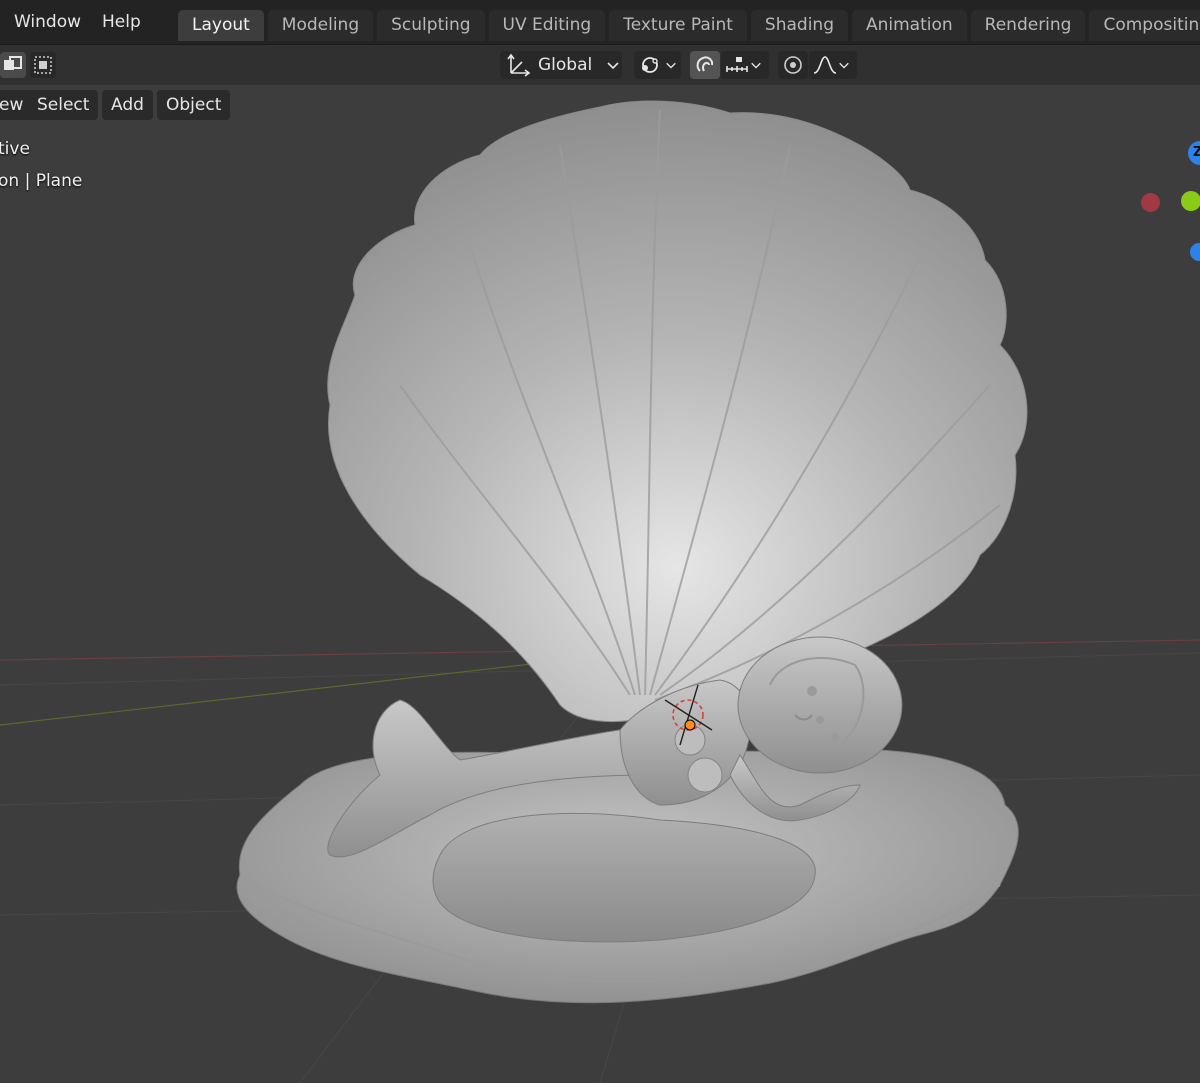 This screenshot has width=1200, height=1083. I want to click on object-origin-dot, so click(690, 725).